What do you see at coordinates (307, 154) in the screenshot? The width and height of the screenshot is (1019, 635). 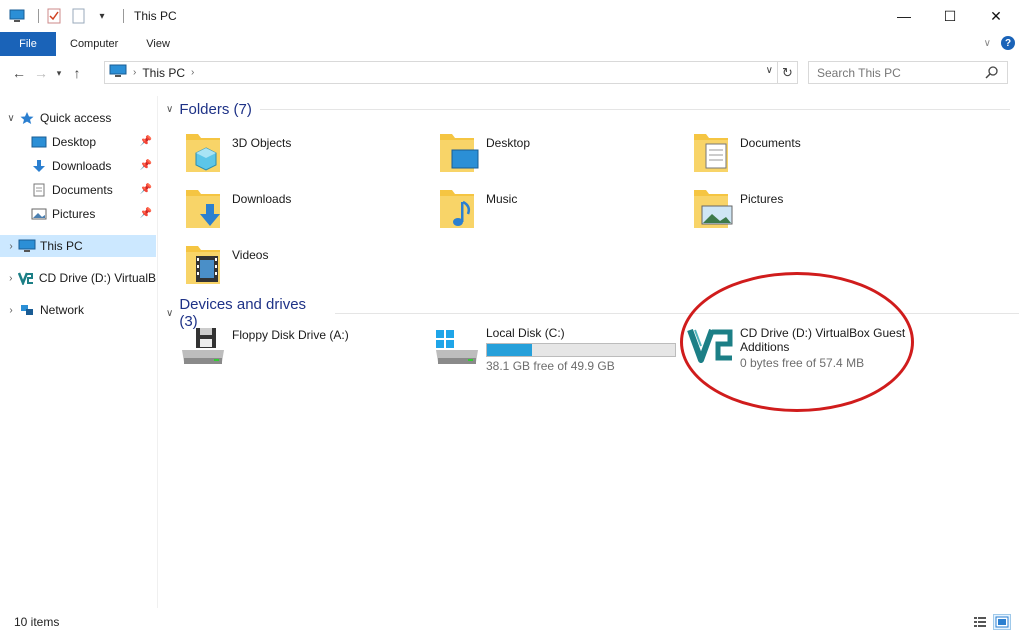 I see `folder-3d-objects: 3D Objects` at bounding box center [307, 154].